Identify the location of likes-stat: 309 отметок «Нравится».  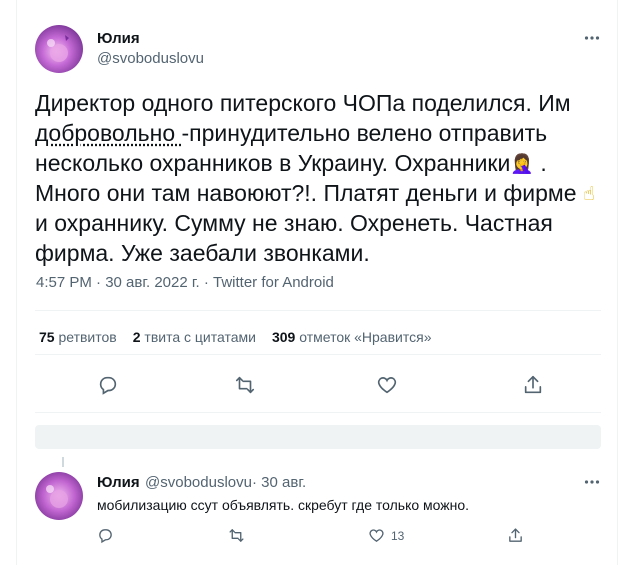
(352, 337).